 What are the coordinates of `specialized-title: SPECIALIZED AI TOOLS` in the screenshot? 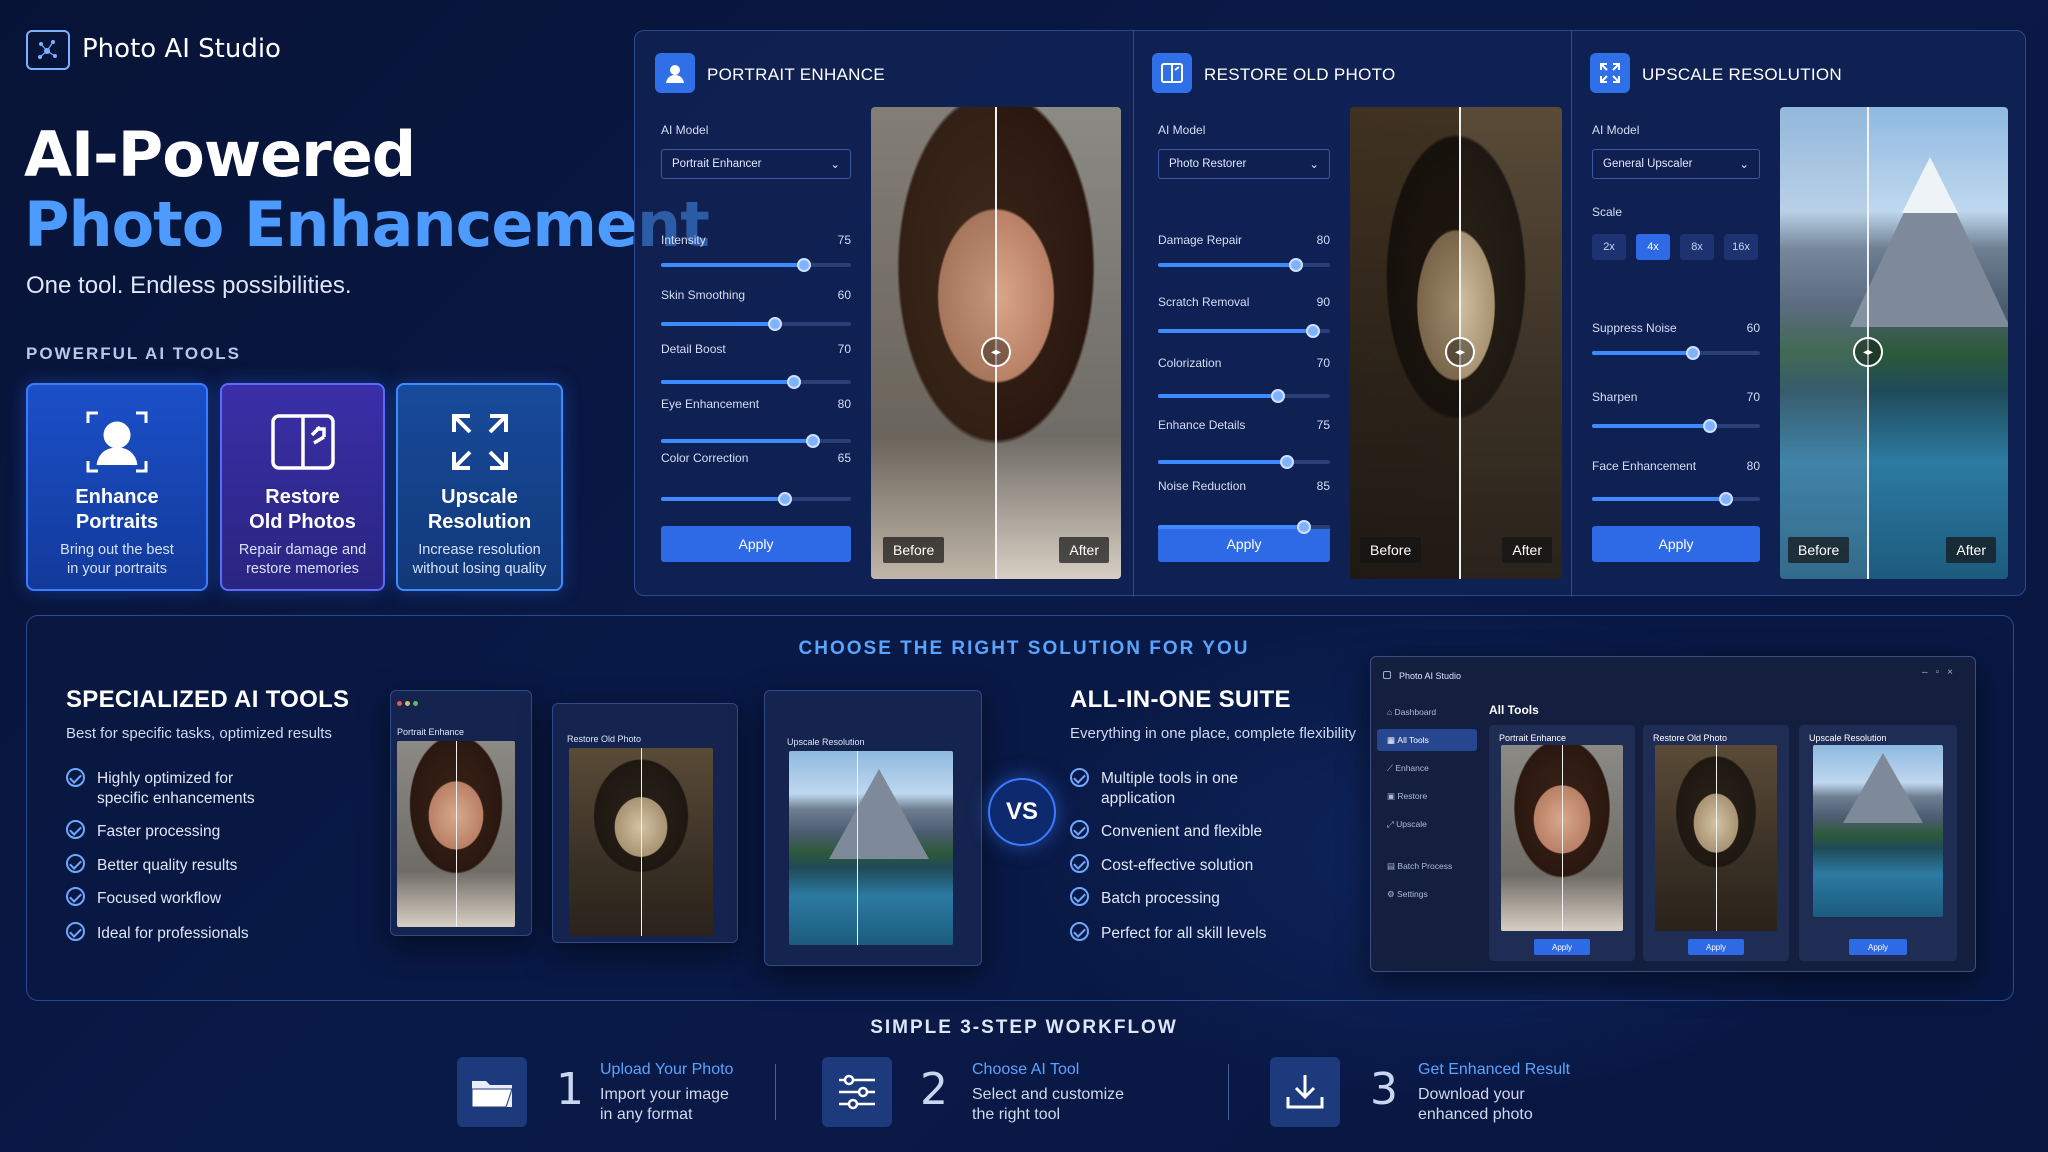 It's located at (208, 699).